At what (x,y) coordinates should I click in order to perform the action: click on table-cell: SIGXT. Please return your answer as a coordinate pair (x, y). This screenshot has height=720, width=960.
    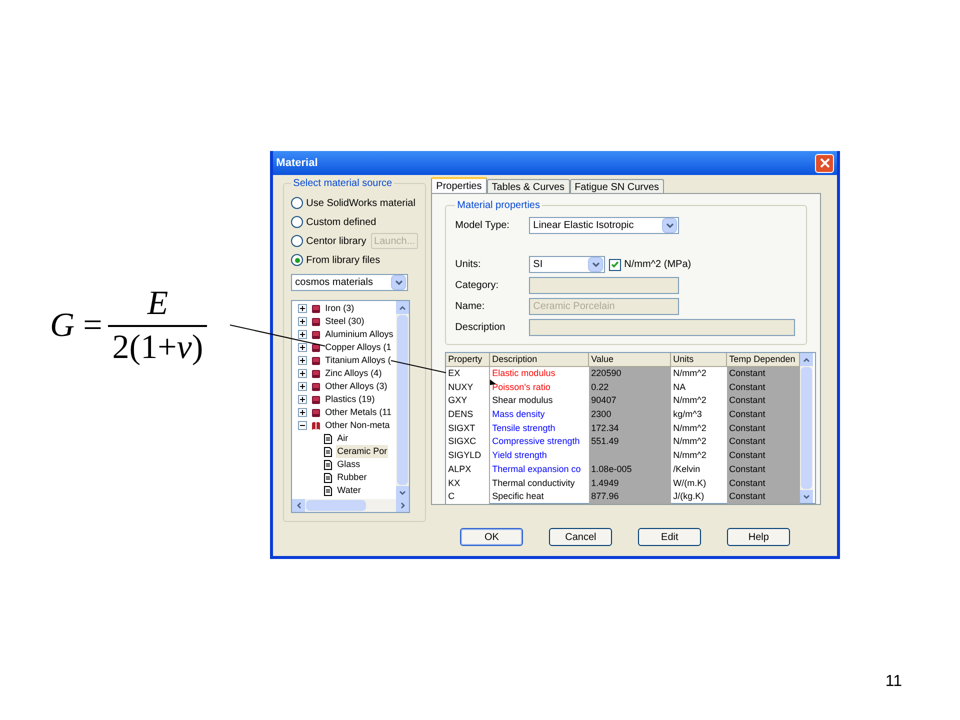
    Looking at the image, I should click on (468, 429).